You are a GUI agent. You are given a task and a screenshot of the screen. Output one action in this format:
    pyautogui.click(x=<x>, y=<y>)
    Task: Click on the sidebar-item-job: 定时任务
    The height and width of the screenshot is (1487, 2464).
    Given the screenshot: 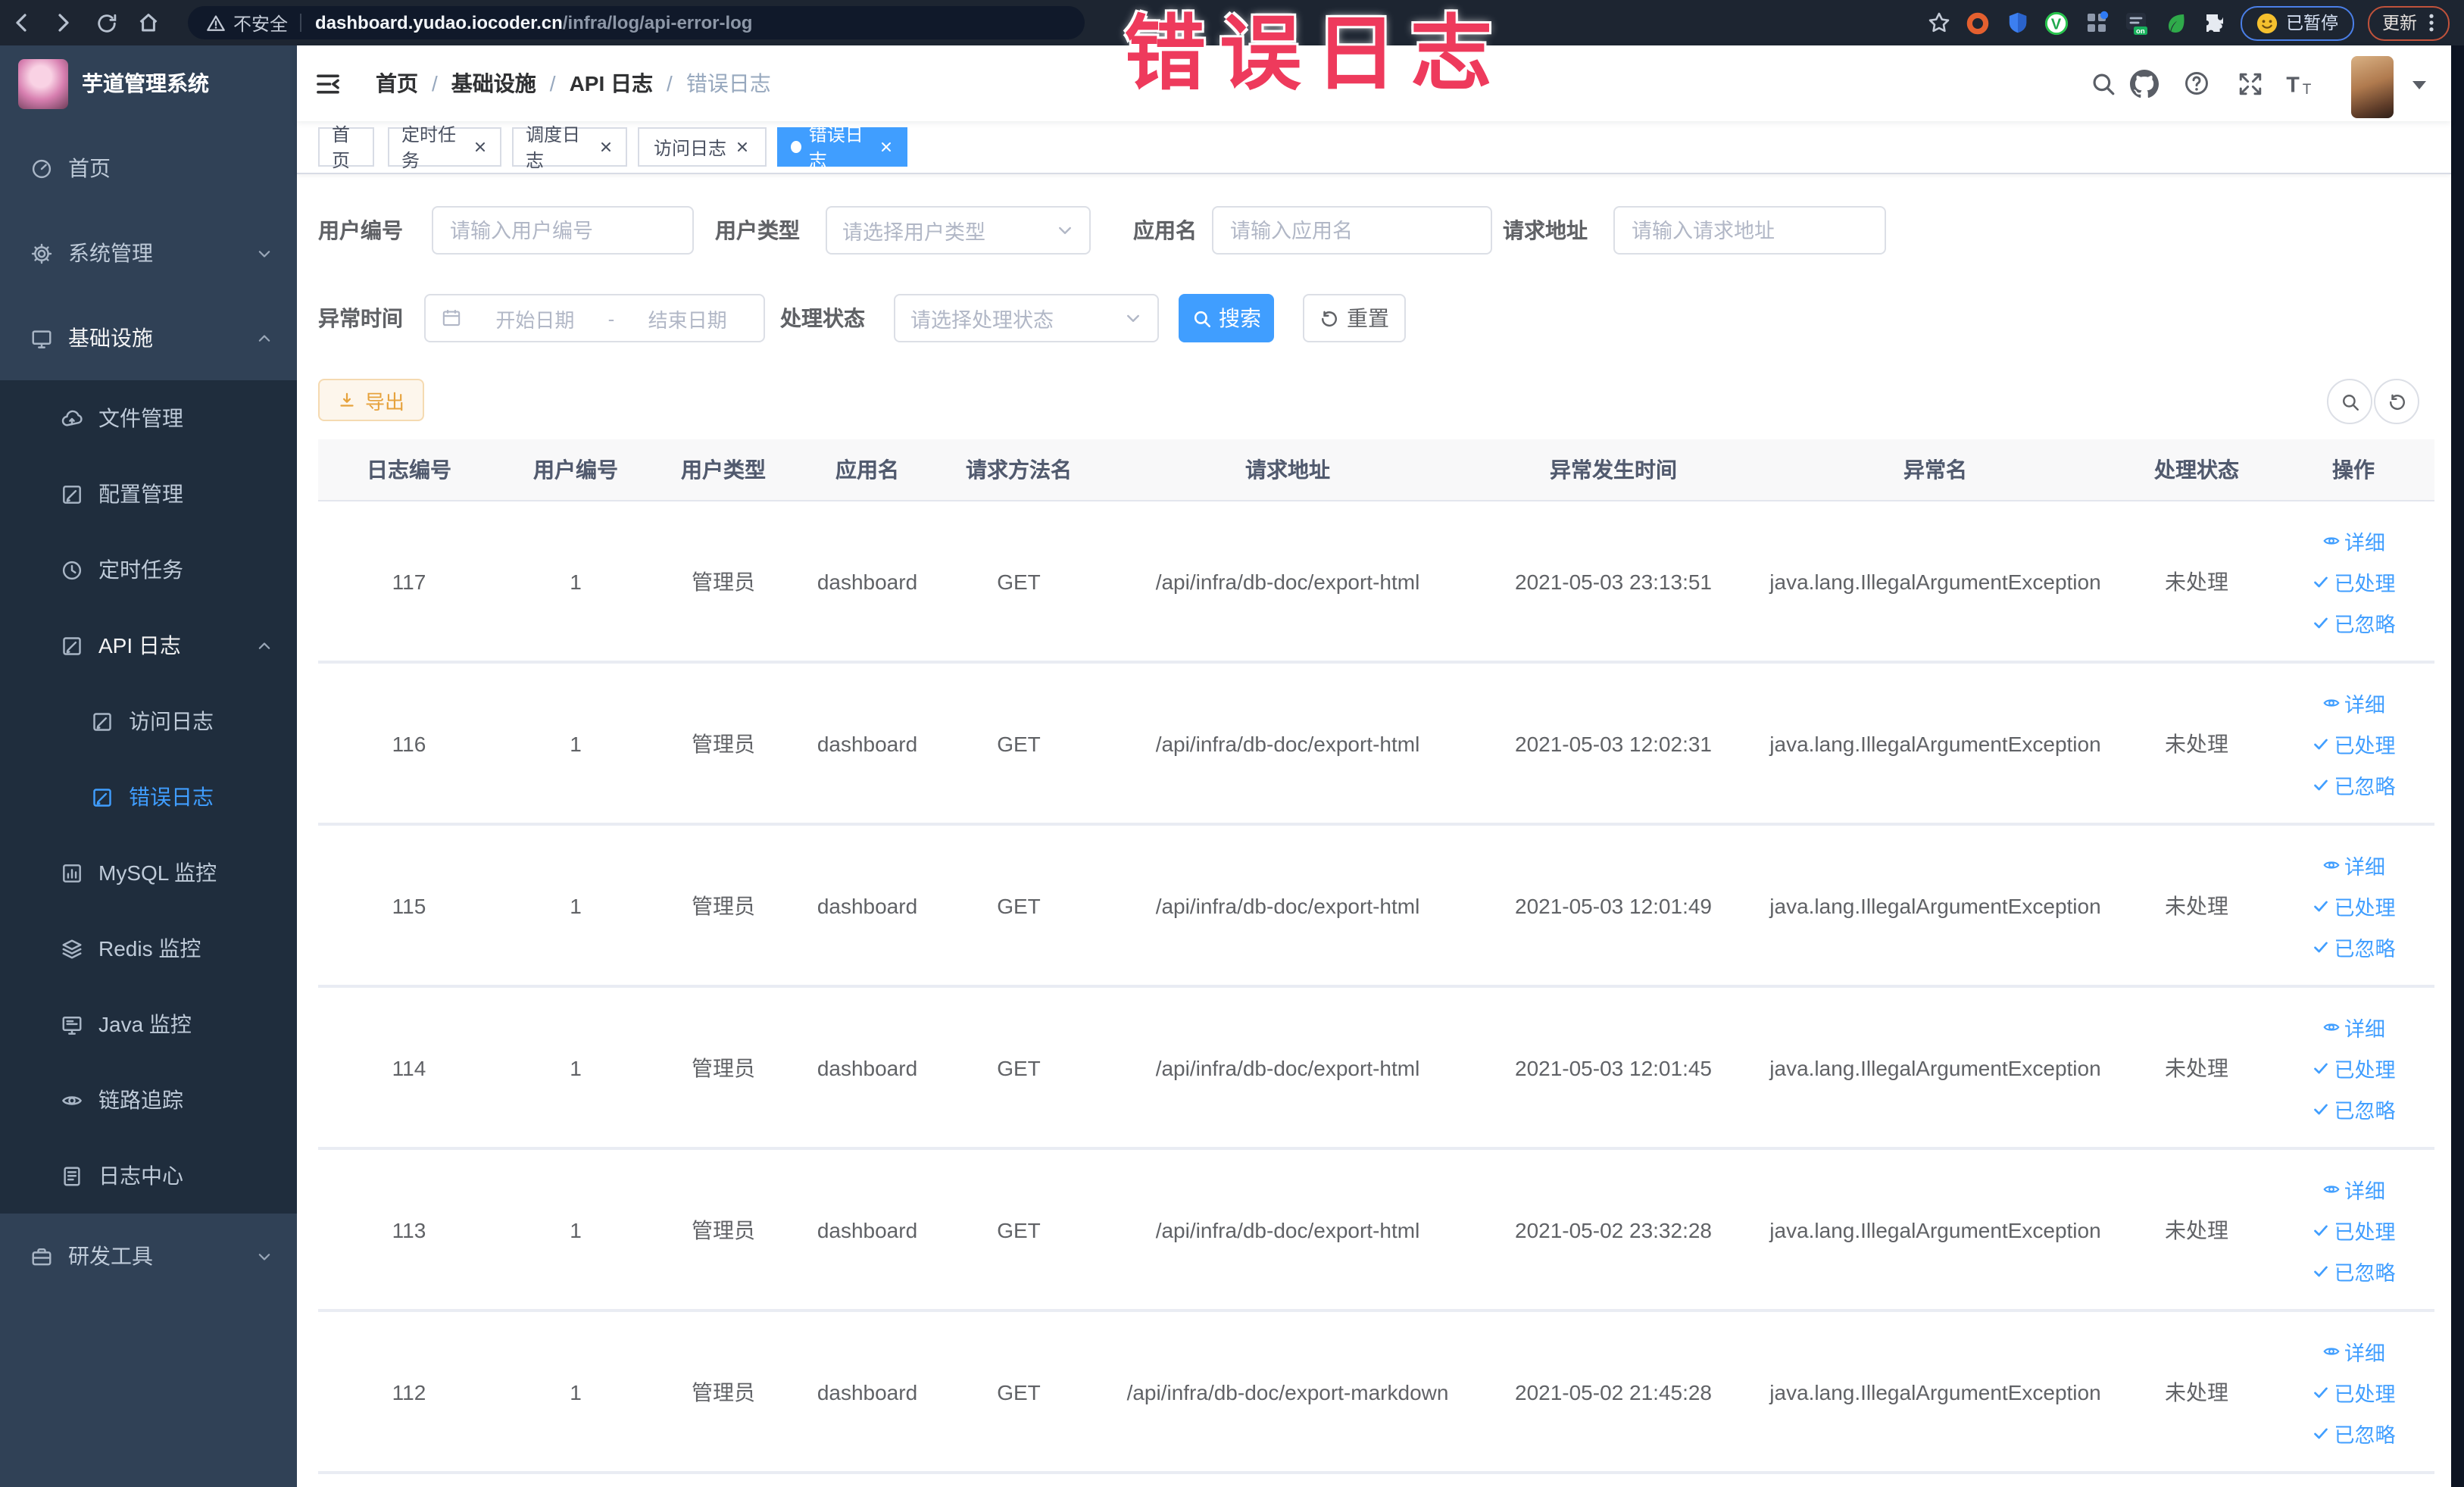 What is the action you would take?
    pyautogui.click(x=148, y=570)
    